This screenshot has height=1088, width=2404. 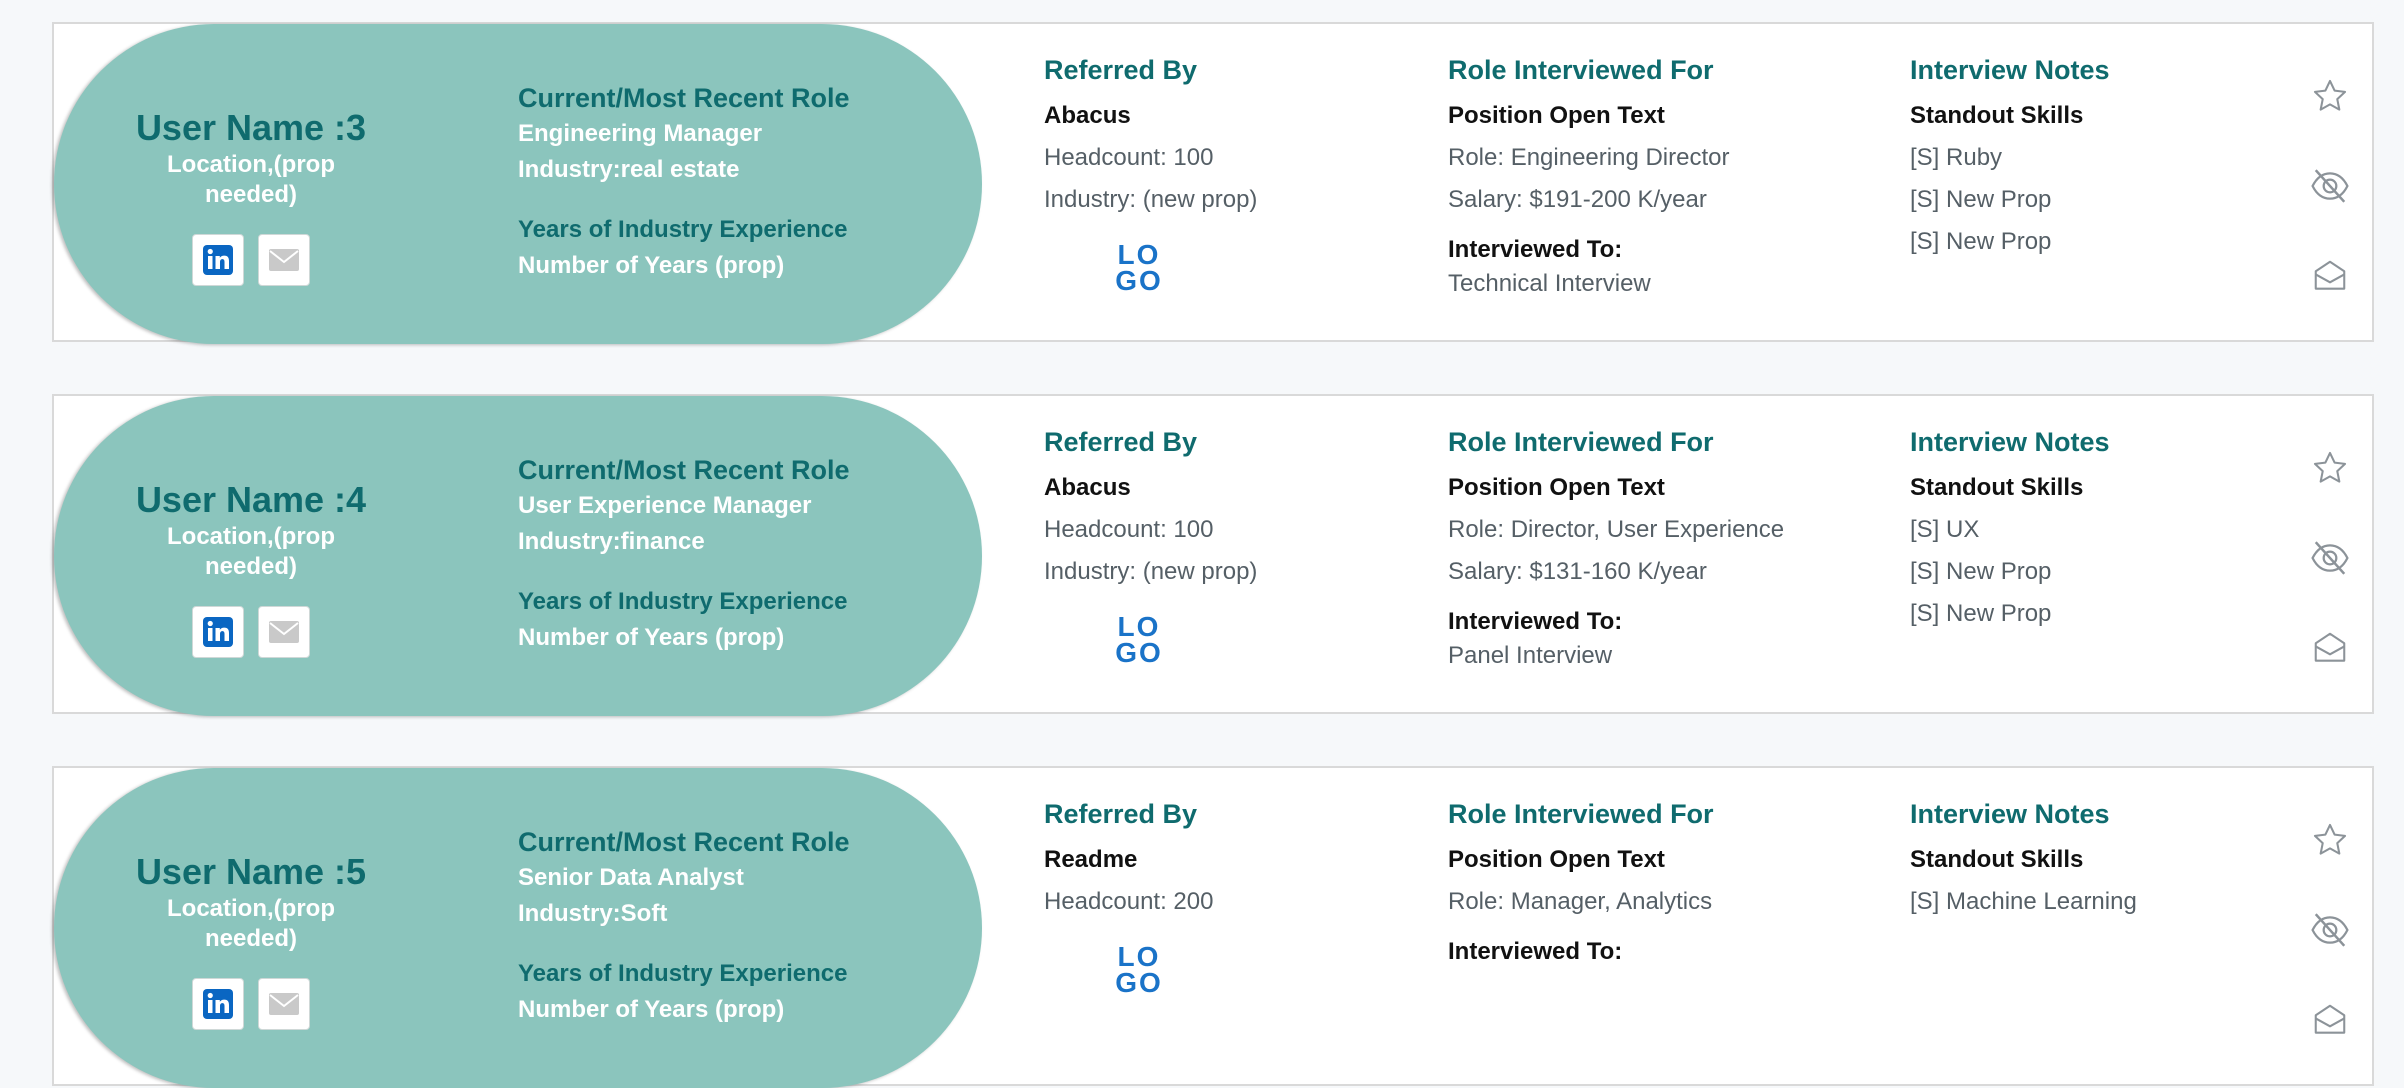 What do you see at coordinates (1139, 982) in the screenshot?
I see `logo-text-bottom: GO` at bounding box center [1139, 982].